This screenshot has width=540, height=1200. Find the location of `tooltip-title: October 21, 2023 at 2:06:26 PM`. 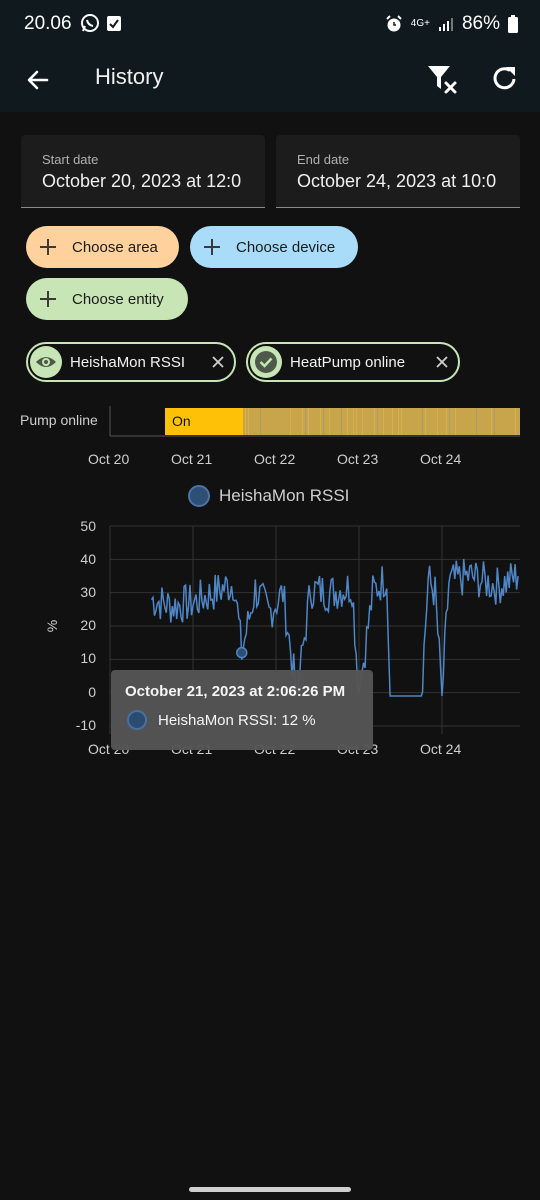

tooltip-title: October 21, 2023 at 2:06:26 PM is located at coordinates (235, 691).